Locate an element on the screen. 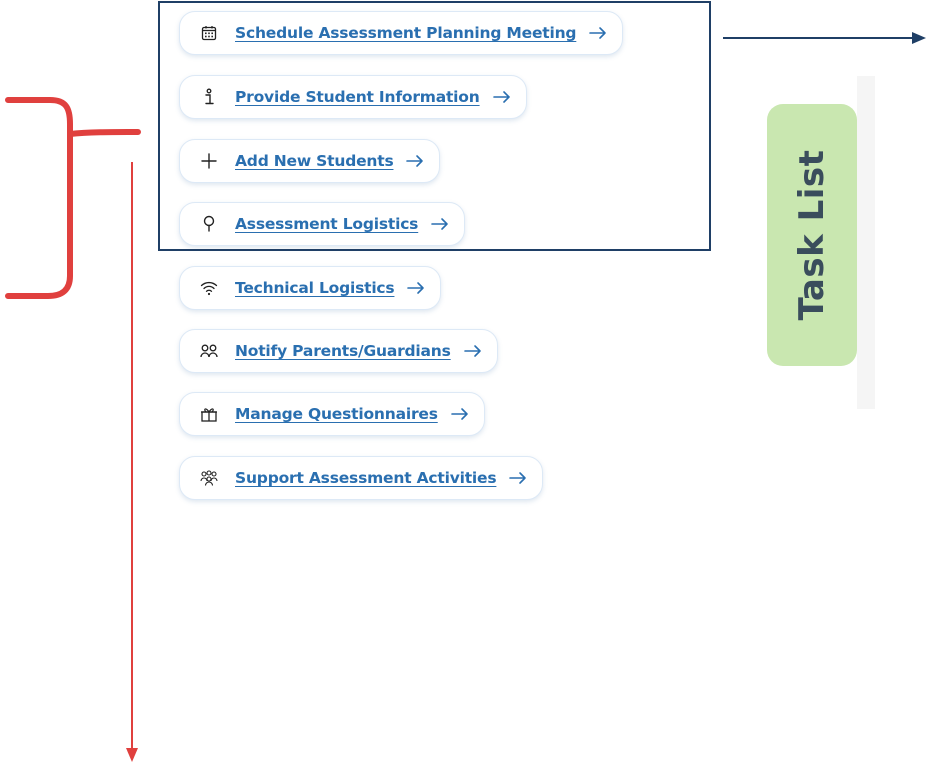 This screenshot has height=766, width=931. red-curly-brace is located at coordinates (73, 198).